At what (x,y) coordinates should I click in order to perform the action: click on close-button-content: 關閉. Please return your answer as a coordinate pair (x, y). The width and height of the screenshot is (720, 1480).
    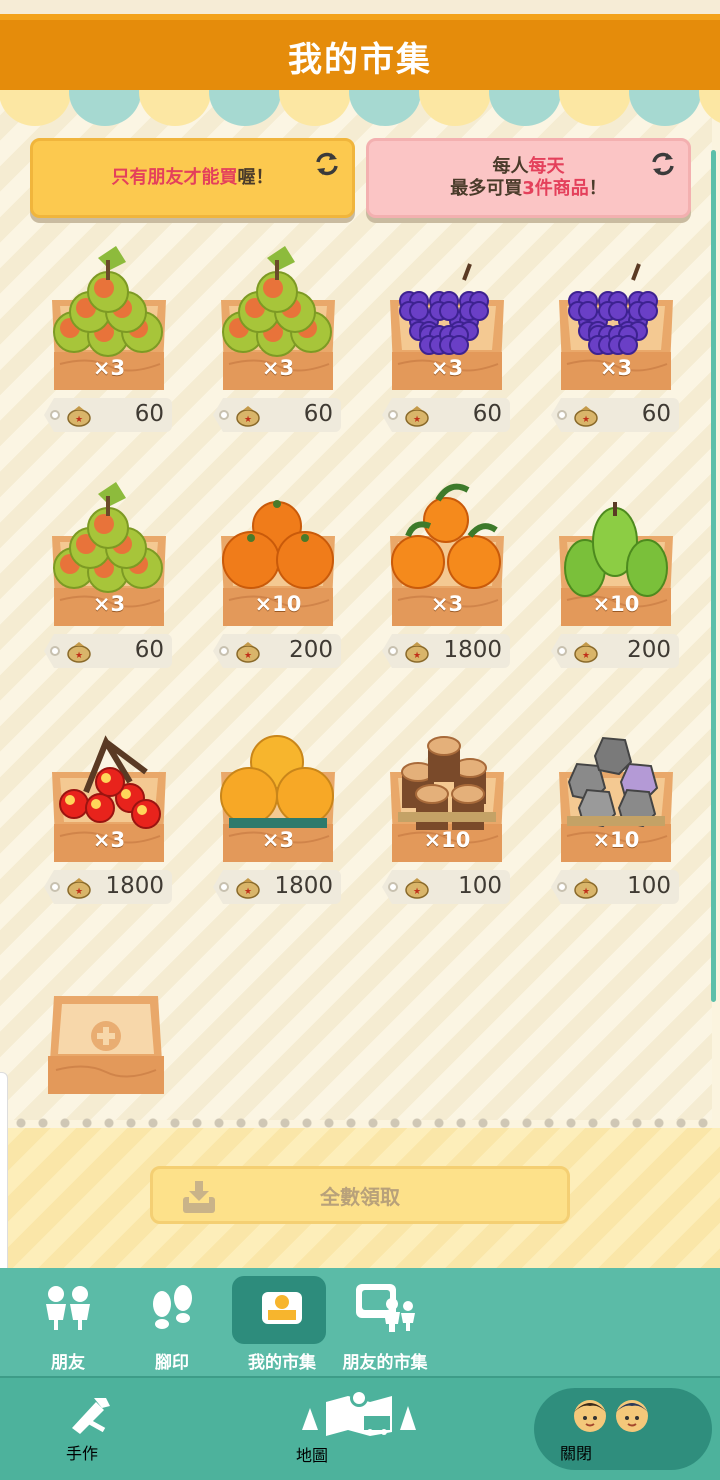
    Looking at the image, I should click on (623, 1433).